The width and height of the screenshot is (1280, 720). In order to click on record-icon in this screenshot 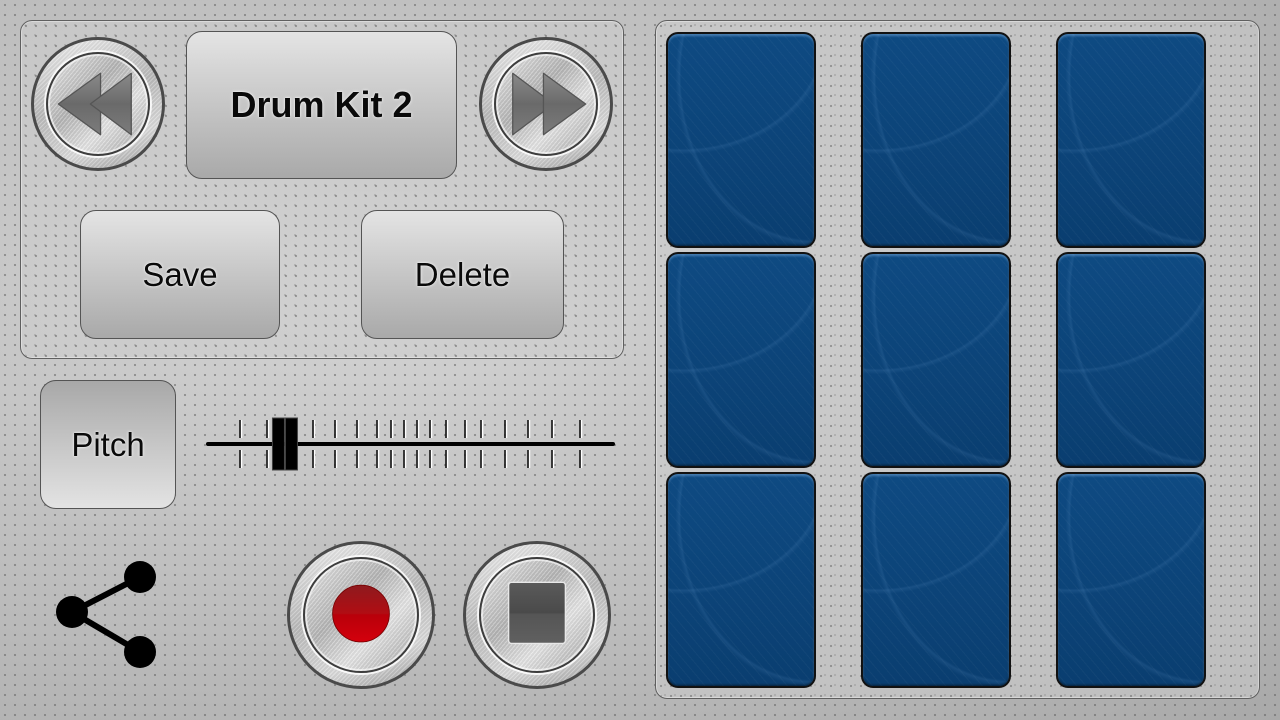, I will do `click(361, 613)`.